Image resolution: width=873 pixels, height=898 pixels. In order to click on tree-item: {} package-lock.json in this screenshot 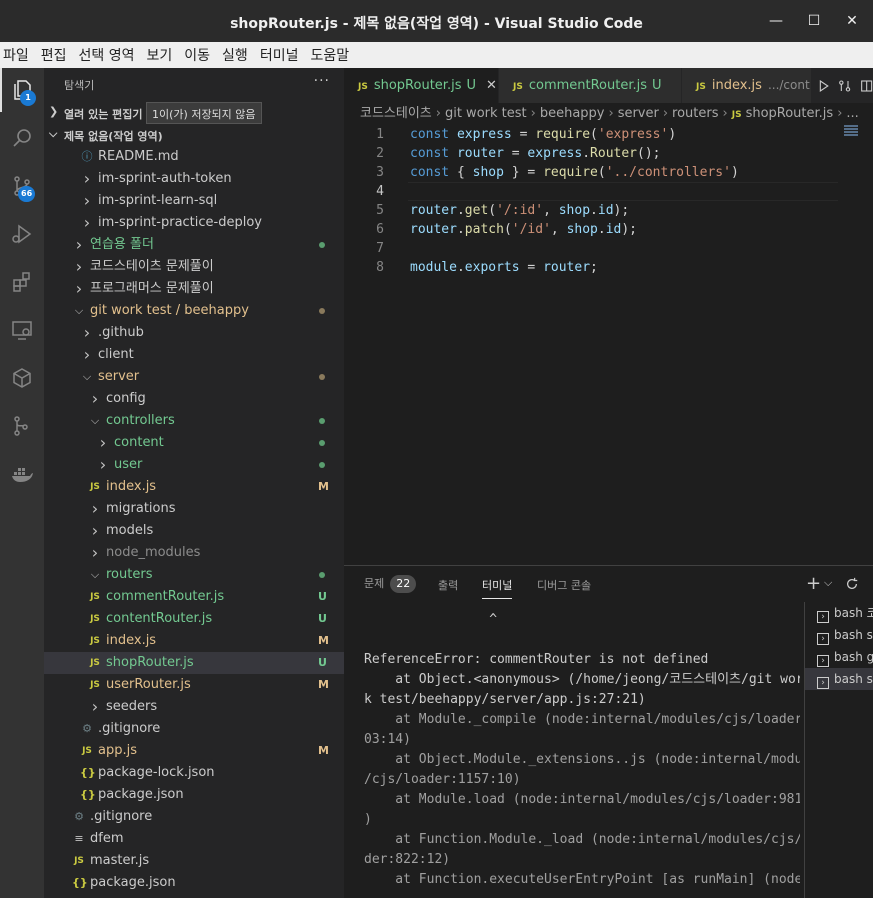, I will do `click(194, 773)`.